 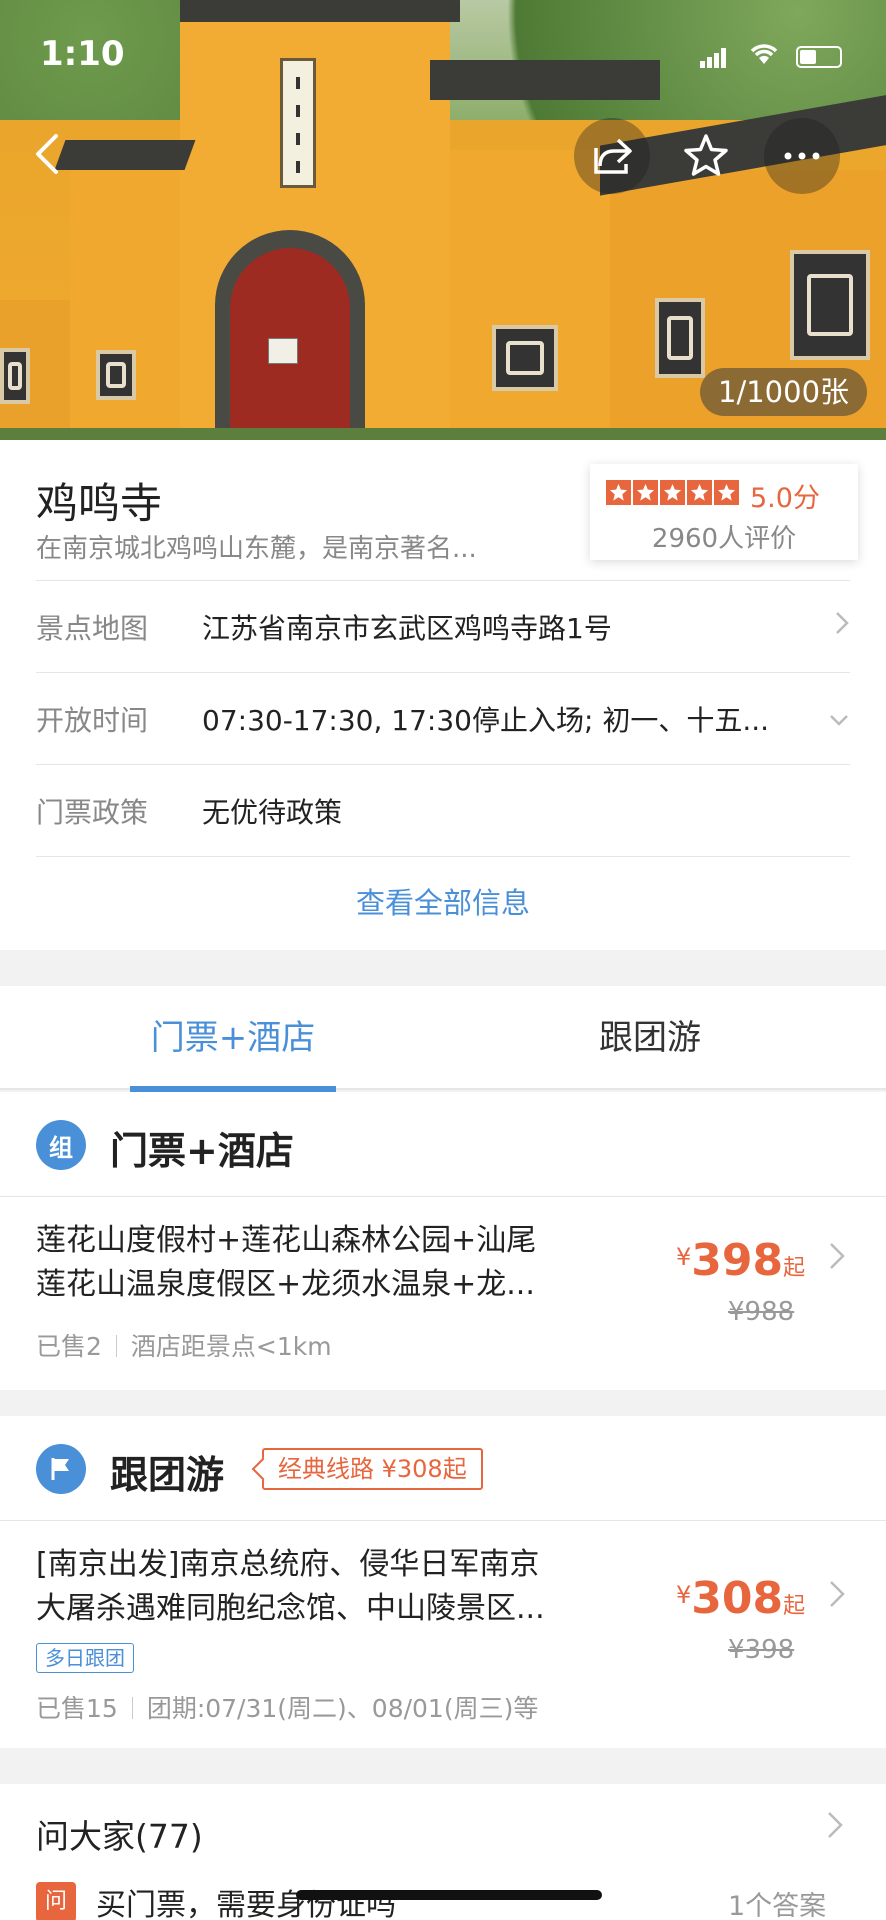 I want to click on classic-route-badge: 经典线路 ¥308起, so click(x=372, y=1469).